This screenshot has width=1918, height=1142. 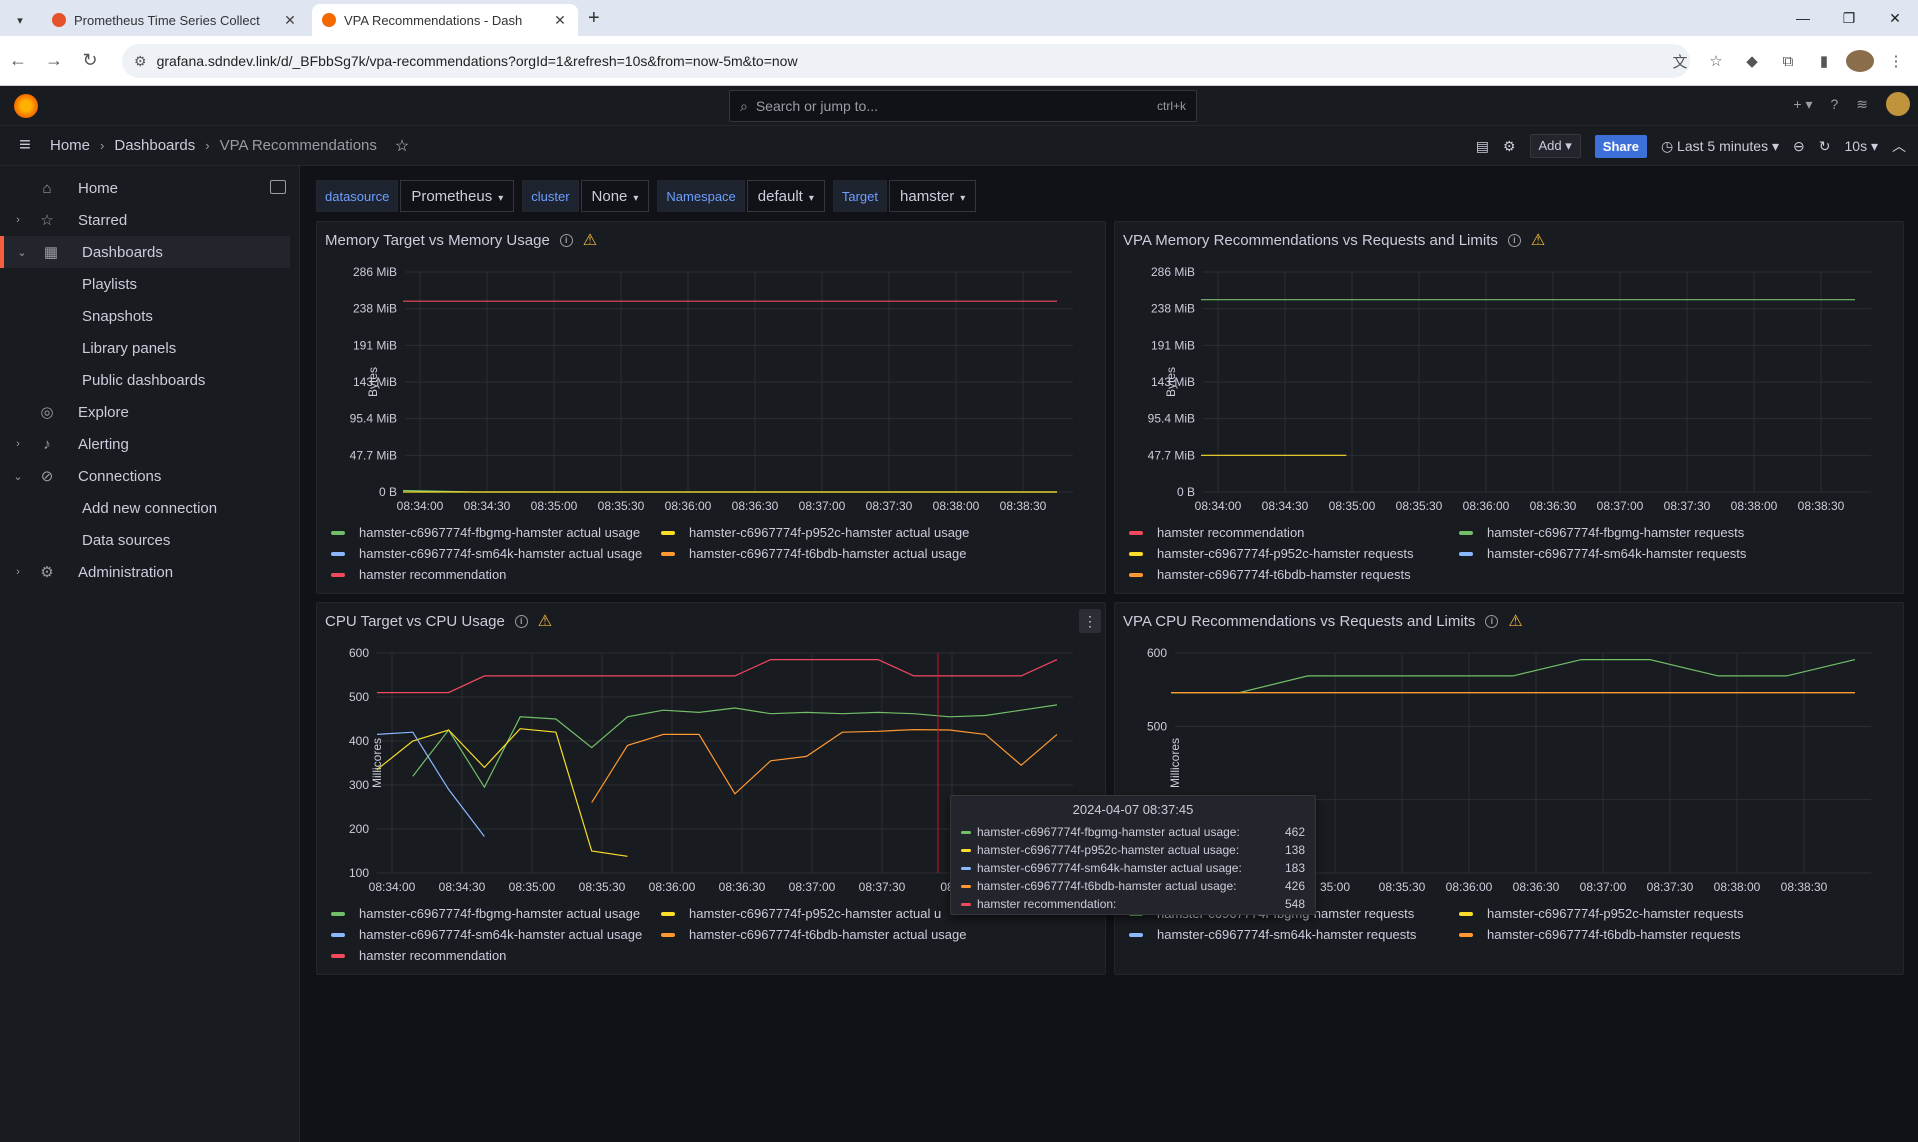 What do you see at coordinates (1173, 272) in the screenshot?
I see `y-tick-label: 286 MiB` at bounding box center [1173, 272].